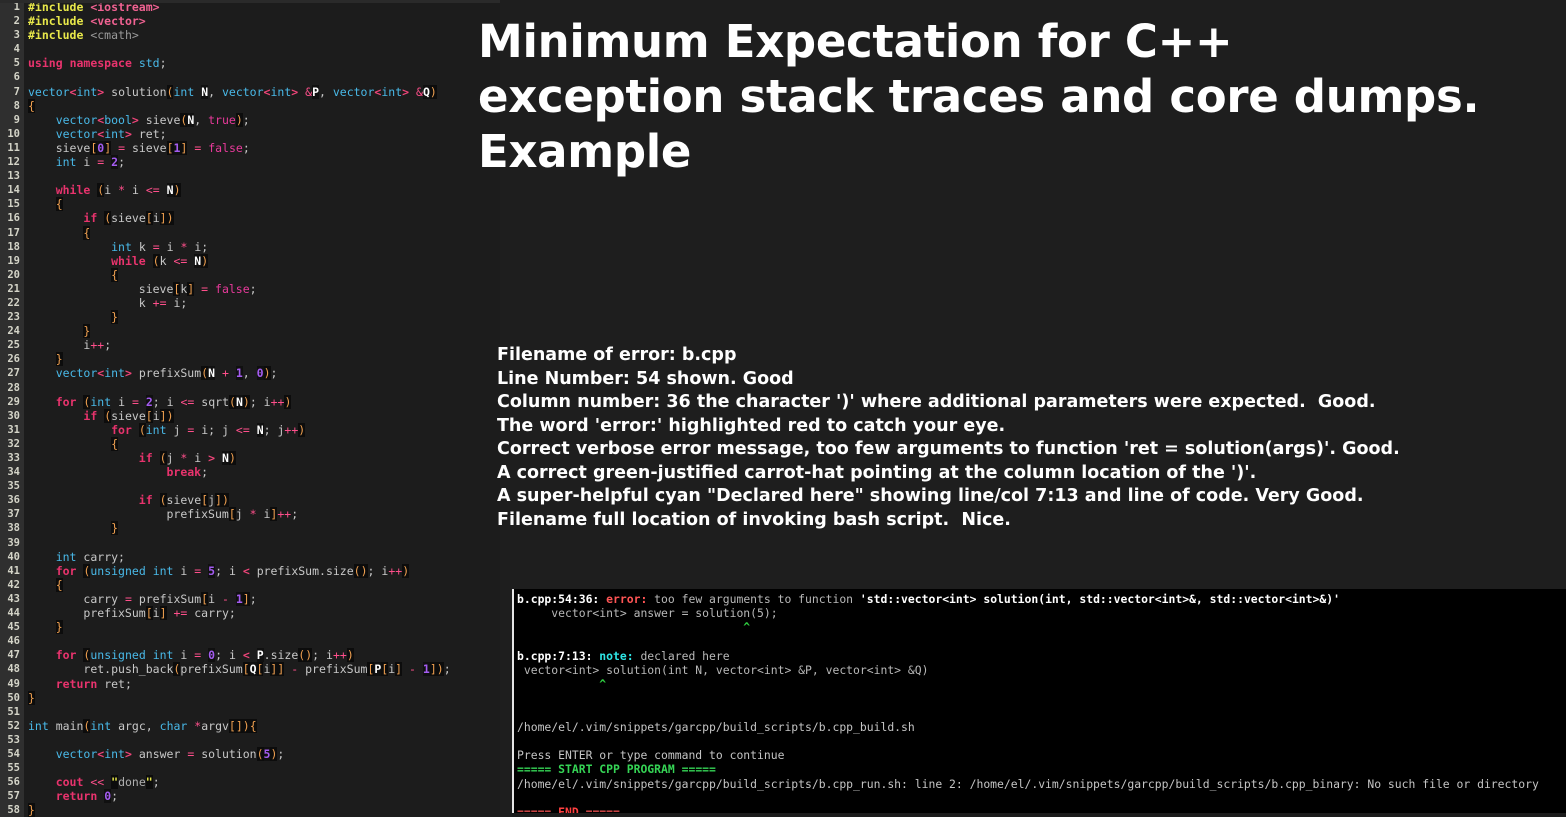 This screenshot has width=1566, height=817. I want to click on code-line-row: 22 k += i;, so click(250, 303).